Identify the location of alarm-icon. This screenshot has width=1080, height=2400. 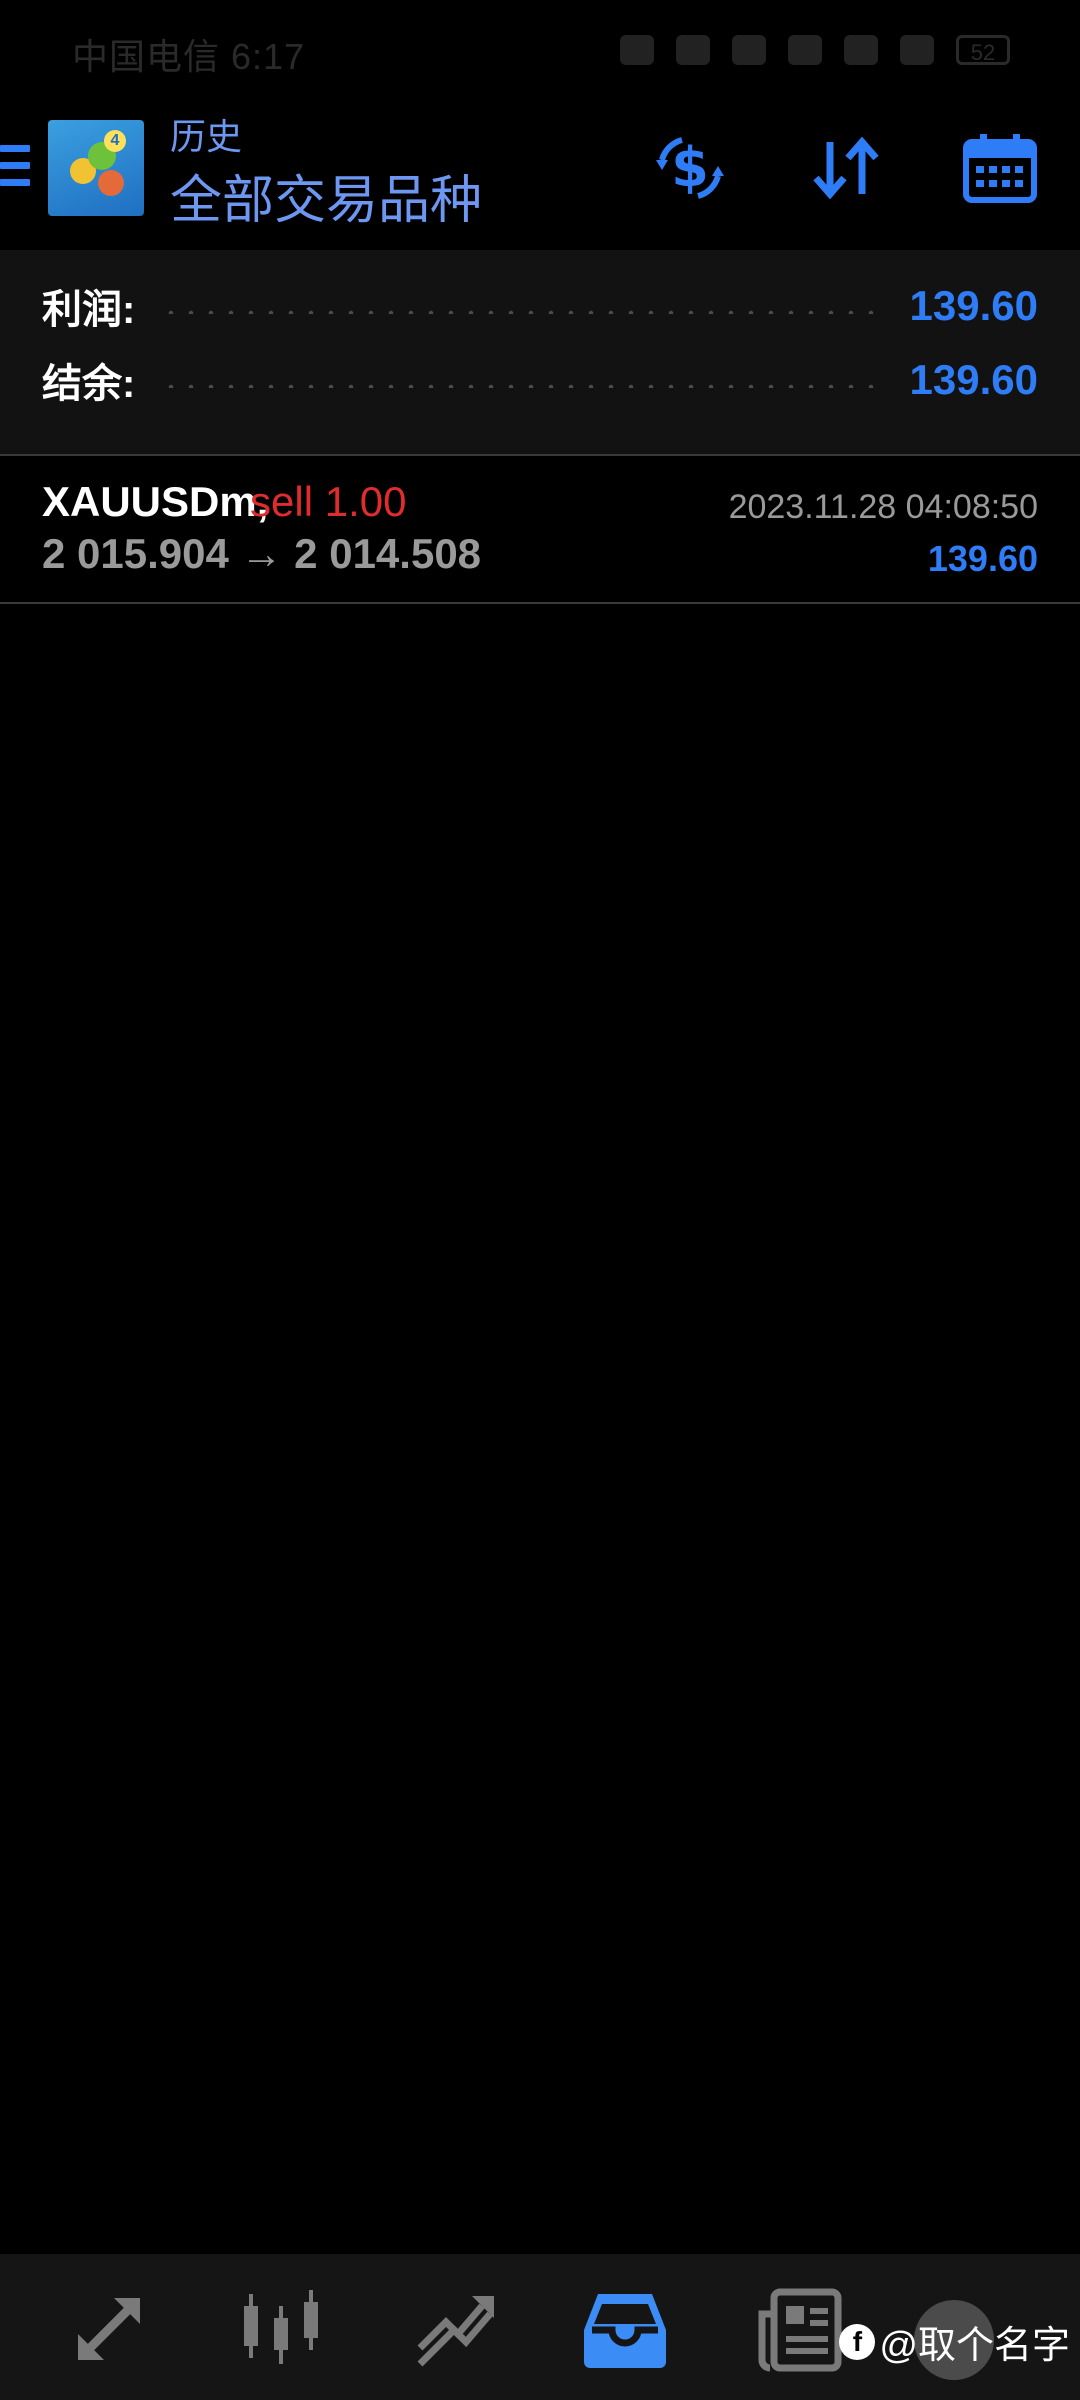
(693, 50).